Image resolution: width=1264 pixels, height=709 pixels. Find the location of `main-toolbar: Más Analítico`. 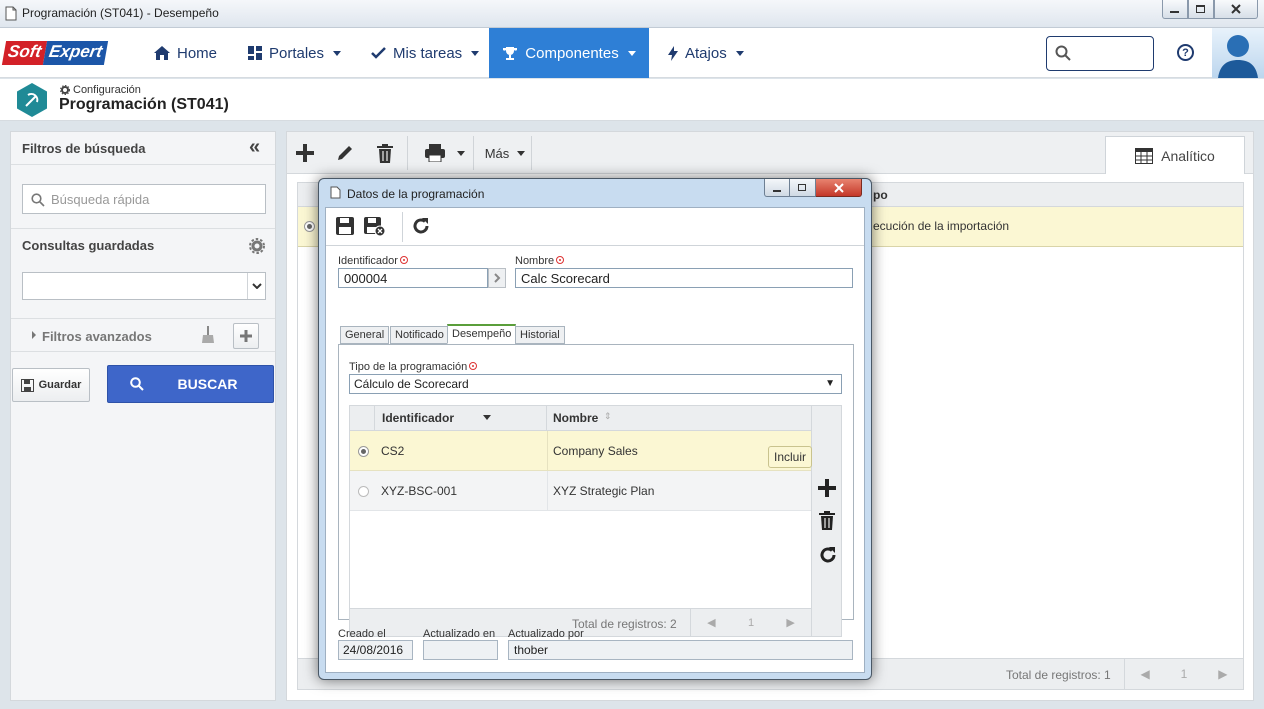

main-toolbar: Más Analítico is located at coordinates (770, 153).